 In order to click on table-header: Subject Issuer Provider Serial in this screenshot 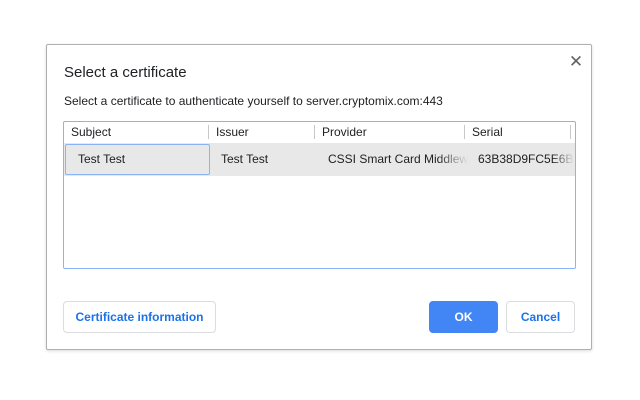, I will do `click(319, 132)`.